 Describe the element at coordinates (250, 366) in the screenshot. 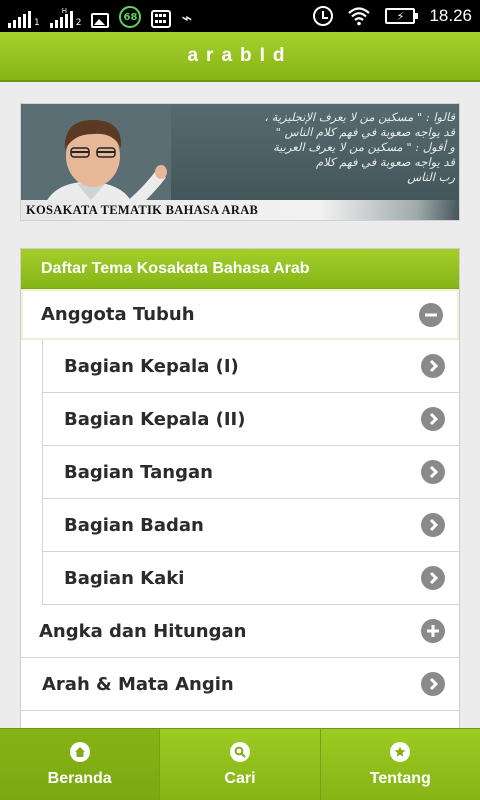

I see `list-item-bagian-kepala-1: Bagian Kepala (I)` at that location.